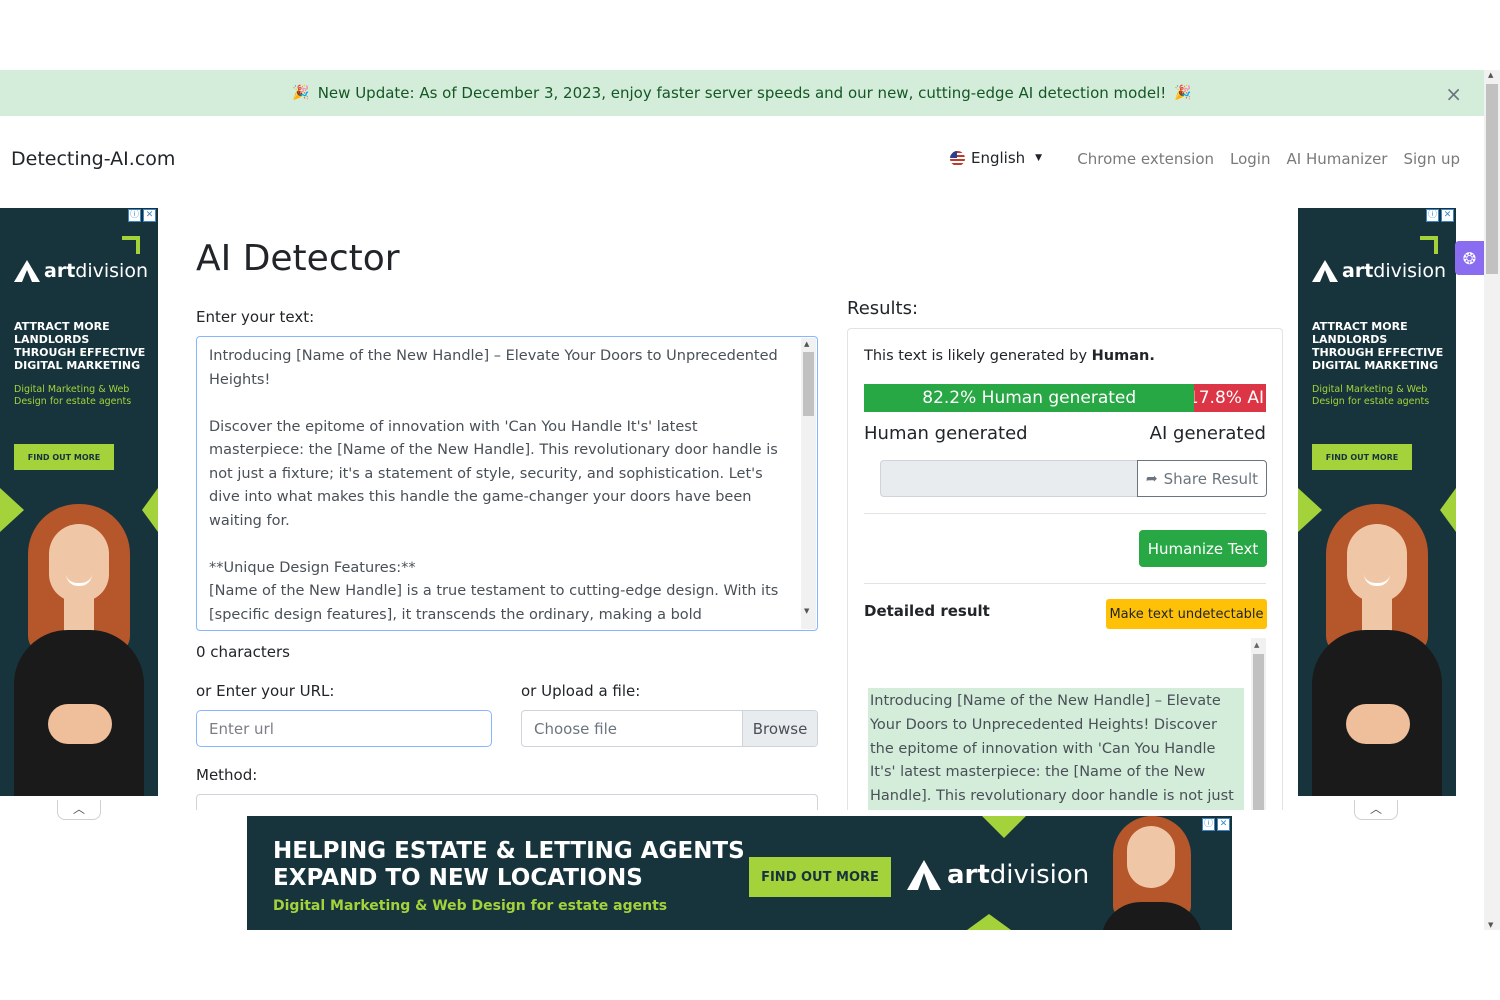  Describe the element at coordinates (957, 158) in the screenshot. I see `us-flag-icon` at that location.